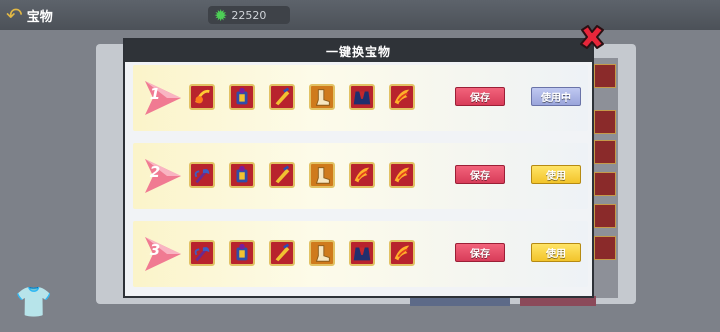 The width and height of the screenshot is (720, 332). I want to click on back-arrow-icon: ↶, so click(14, 15).